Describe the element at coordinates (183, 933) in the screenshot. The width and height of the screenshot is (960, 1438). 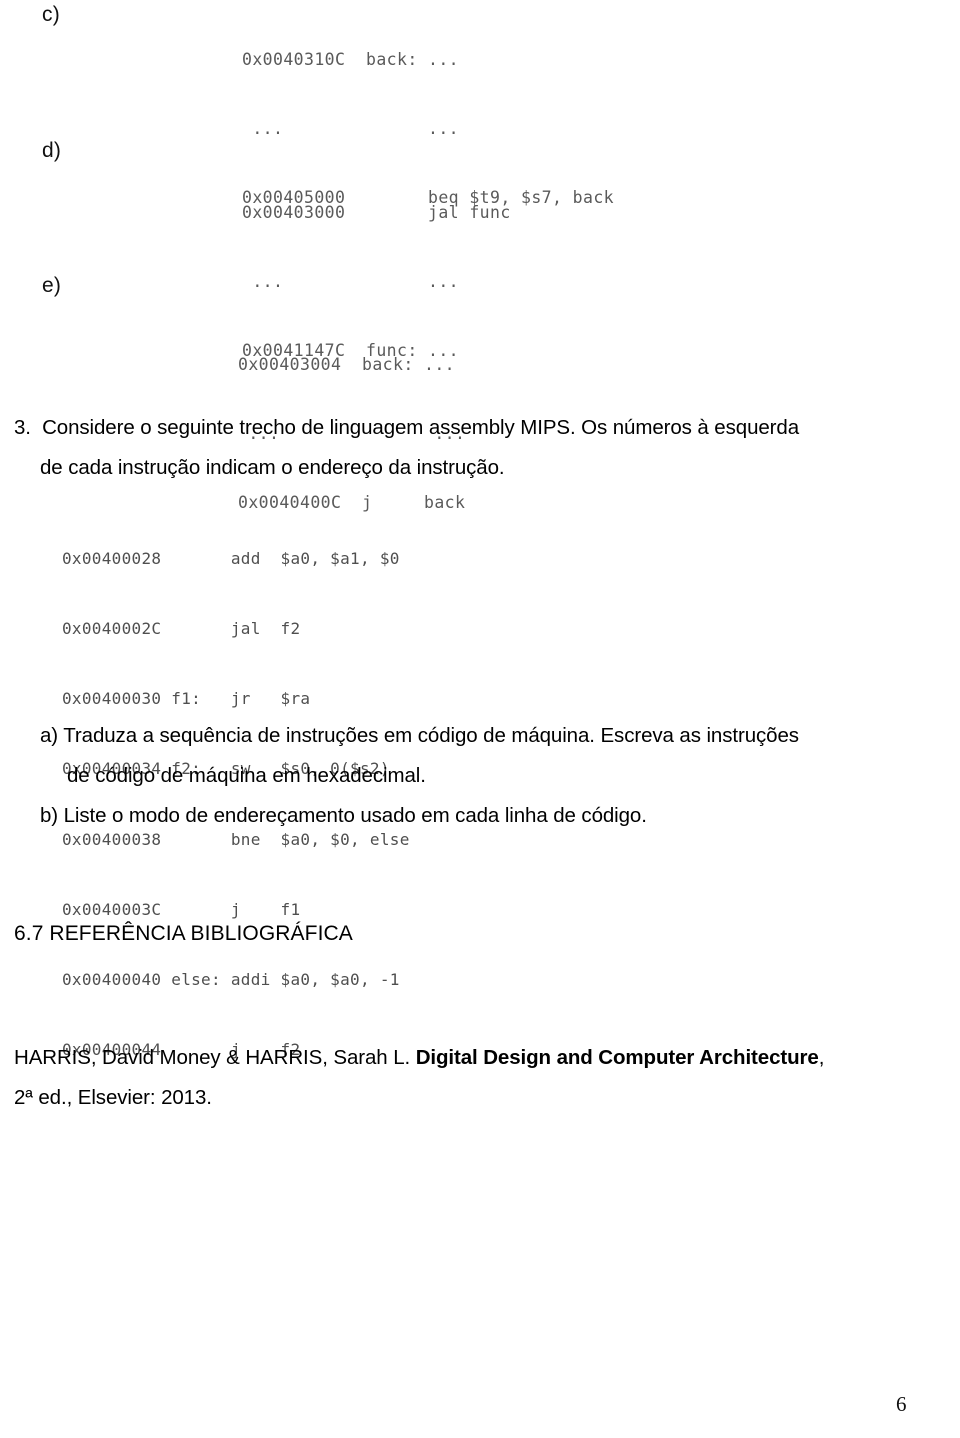
I see `references-section-heading: 6.7 REFERÊNCIA BIBLIOGRÁFICA` at that location.